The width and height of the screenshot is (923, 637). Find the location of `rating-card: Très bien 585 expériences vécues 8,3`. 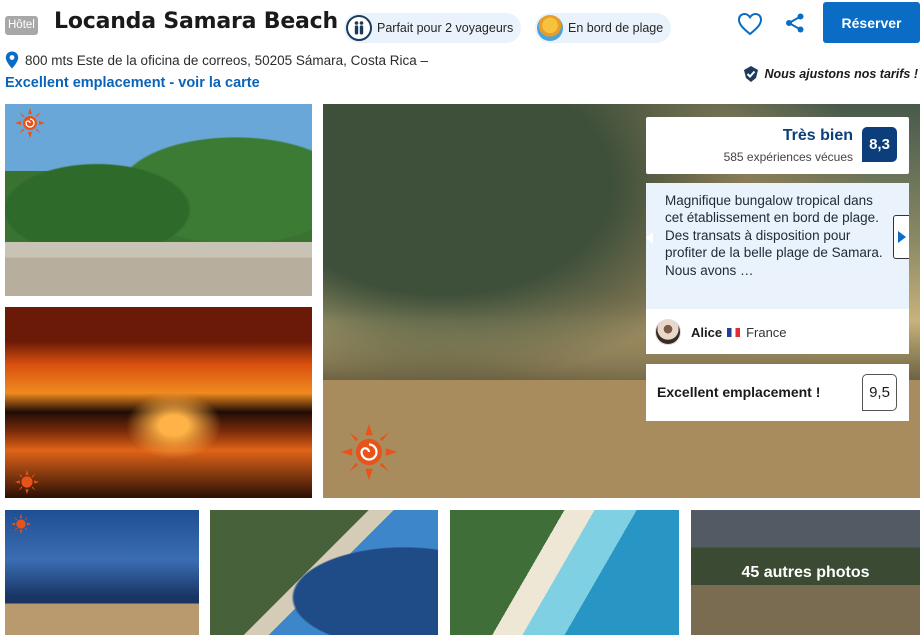

rating-card: Très bien 585 expériences vécues 8,3 is located at coordinates (777, 145).